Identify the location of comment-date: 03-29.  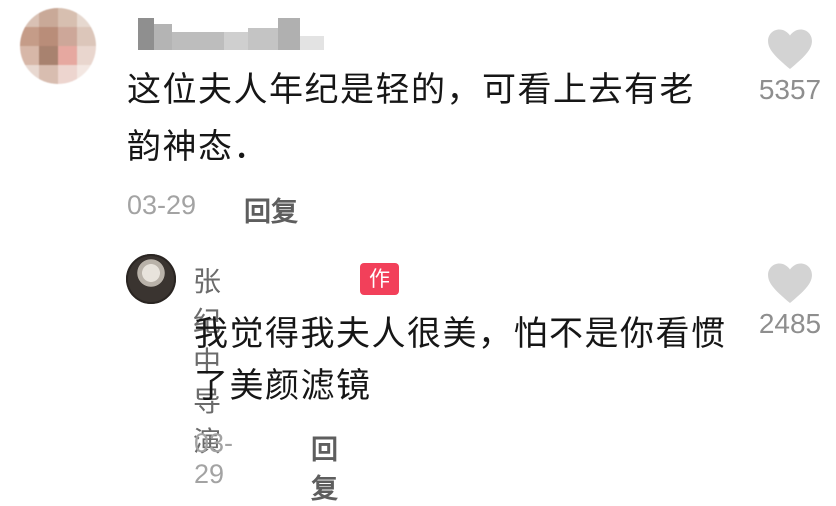
(162, 205).